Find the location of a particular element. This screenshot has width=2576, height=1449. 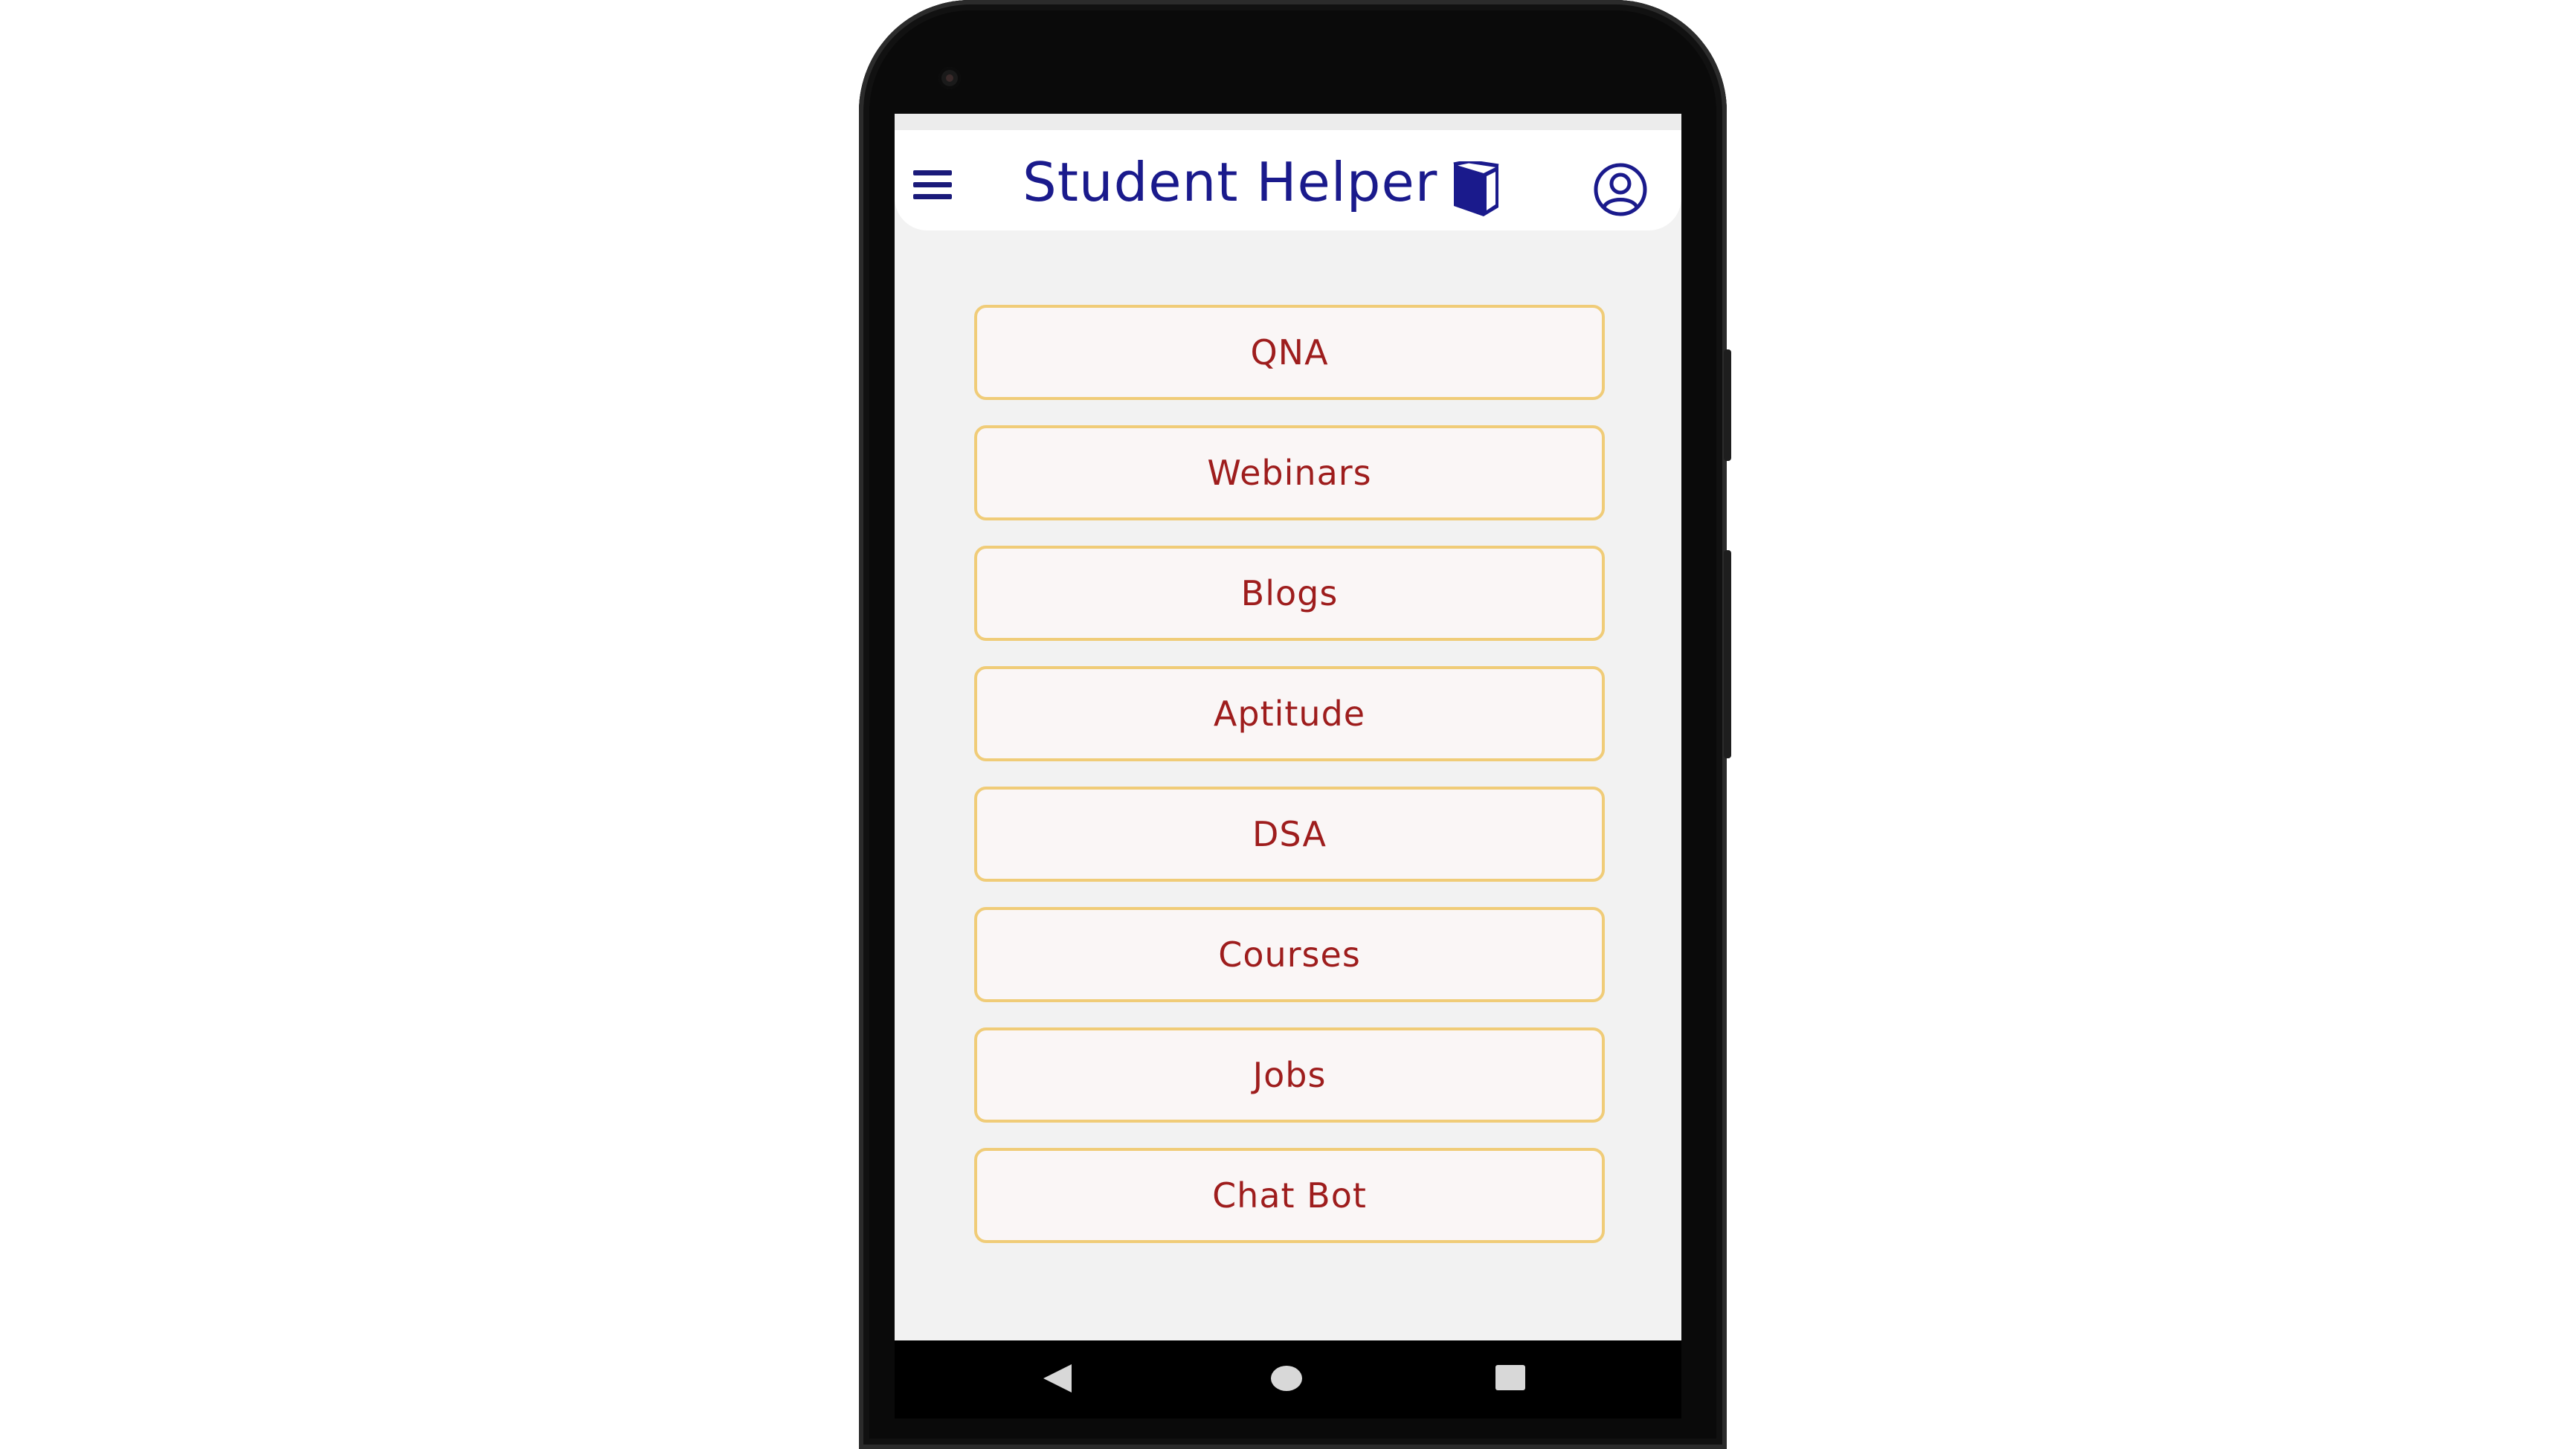

circle-home-icon is located at coordinates (1286, 1378).